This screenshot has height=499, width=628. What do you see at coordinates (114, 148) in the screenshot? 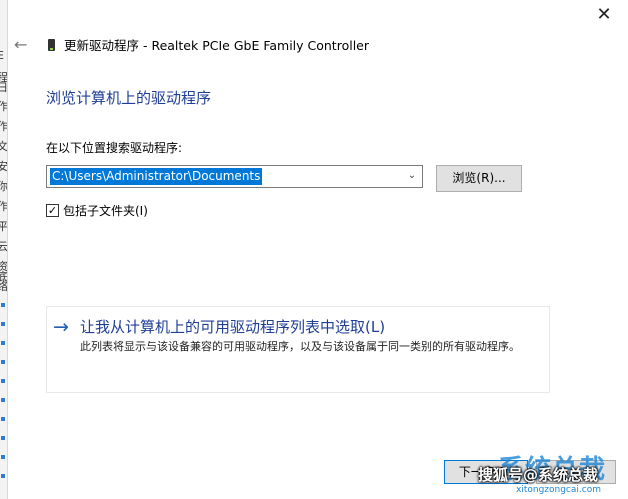
I see `search-location-label: 在以下位置搜索驱动程序:` at bounding box center [114, 148].